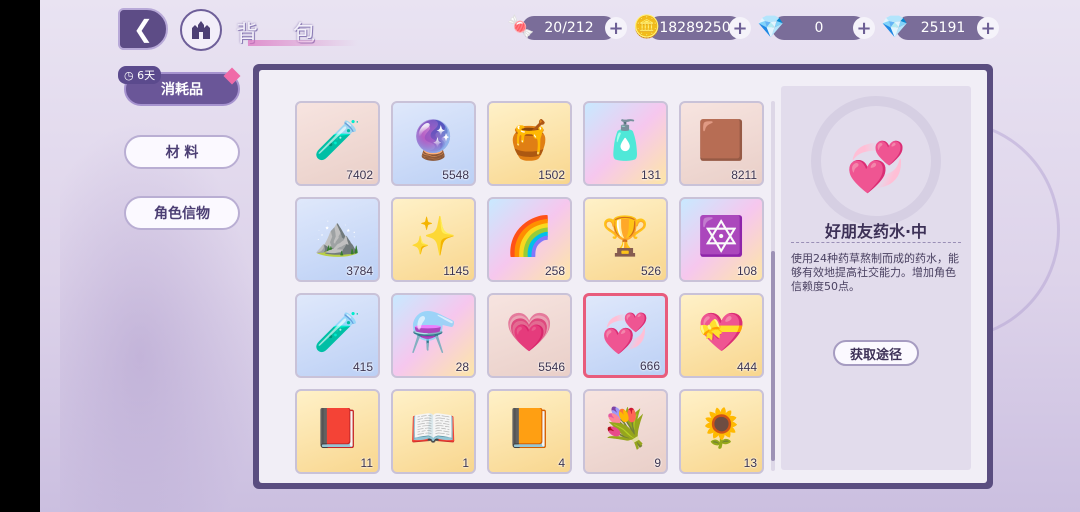 Image resolution: width=1080 pixels, height=512 pixels. I want to click on inventory-item: 📙 4, so click(529, 431).